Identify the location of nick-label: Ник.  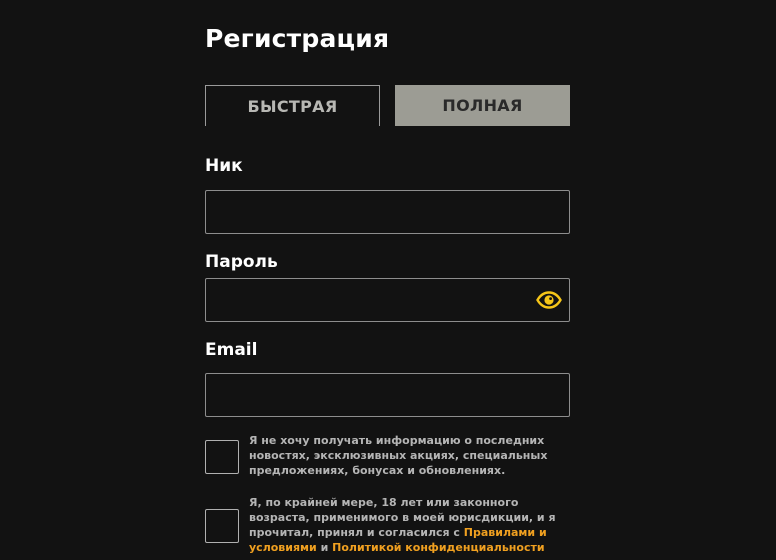
(224, 166).